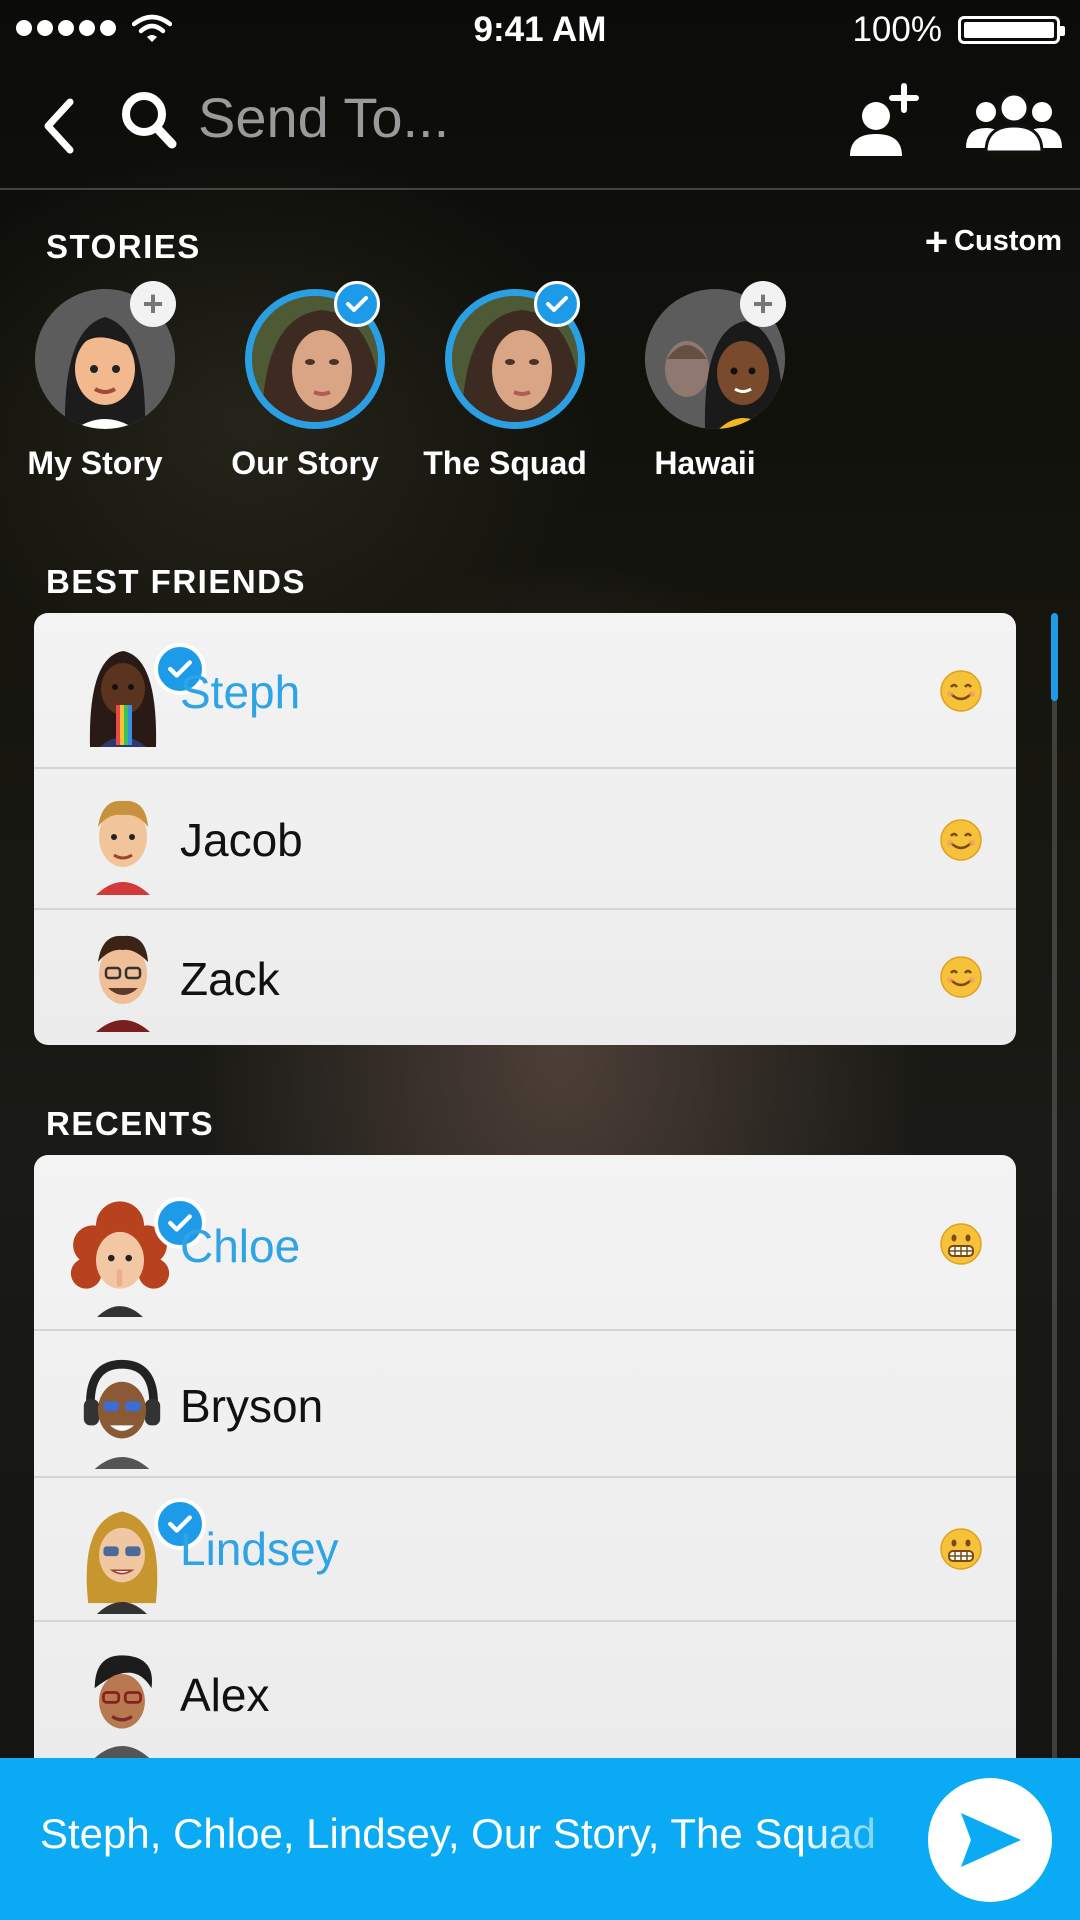 The width and height of the screenshot is (1080, 1920). Describe the element at coordinates (448, 117) in the screenshot. I see `search-input` at that location.